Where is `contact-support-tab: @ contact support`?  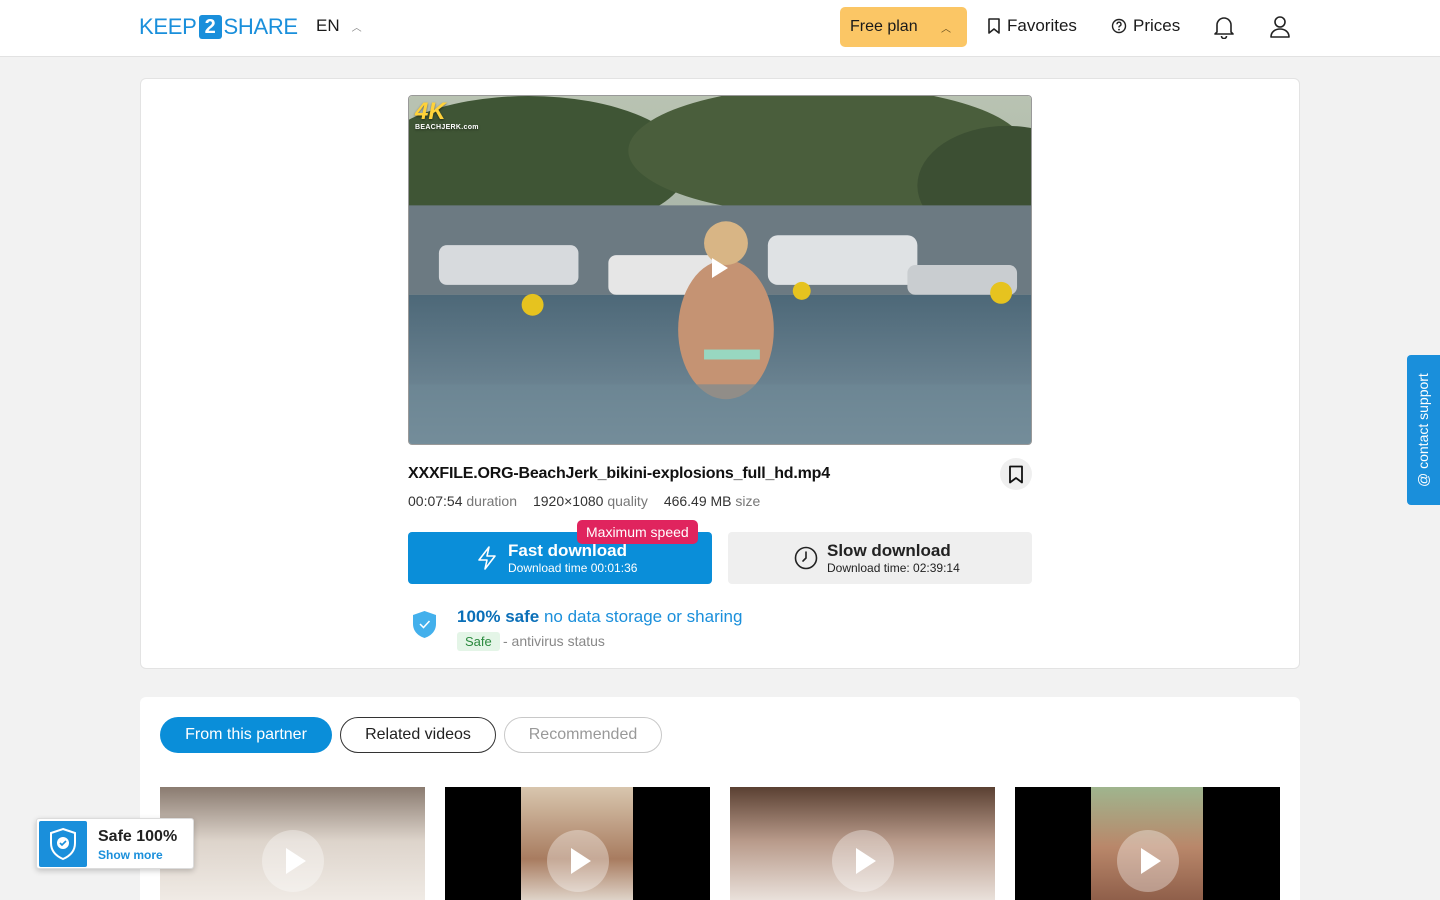 contact-support-tab: @ contact support is located at coordinates (1423, 430).